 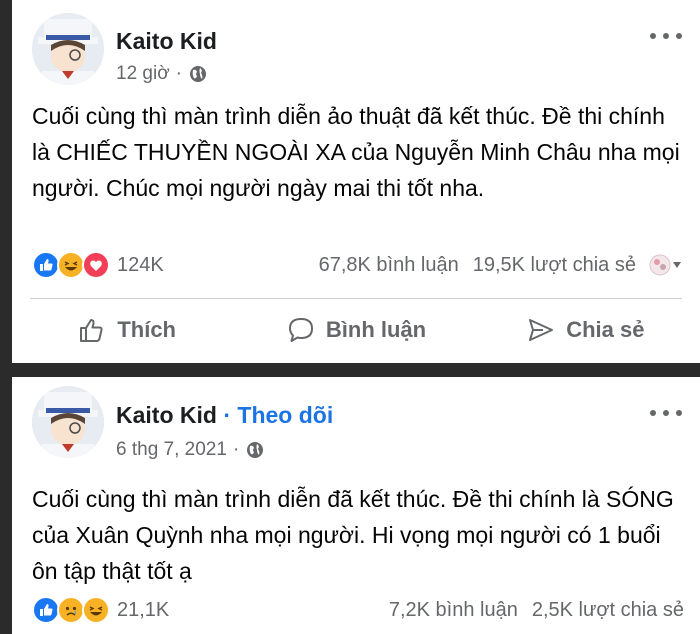 I want to click on sad-icon, so click(x=71, y=610).